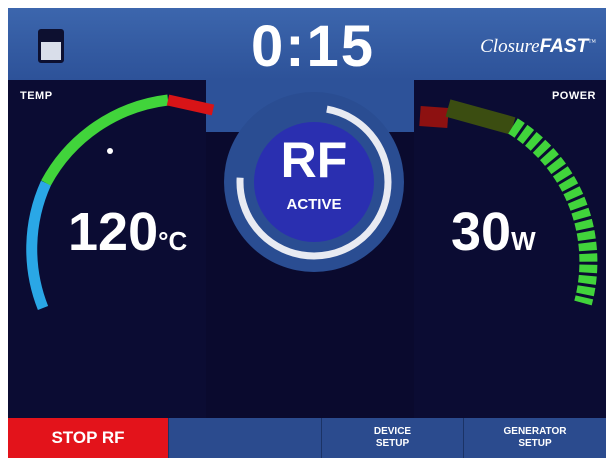  Describe the element at coordinates (110, 151) in the screenshot. I see `temp-setpoint-marker` at that location.